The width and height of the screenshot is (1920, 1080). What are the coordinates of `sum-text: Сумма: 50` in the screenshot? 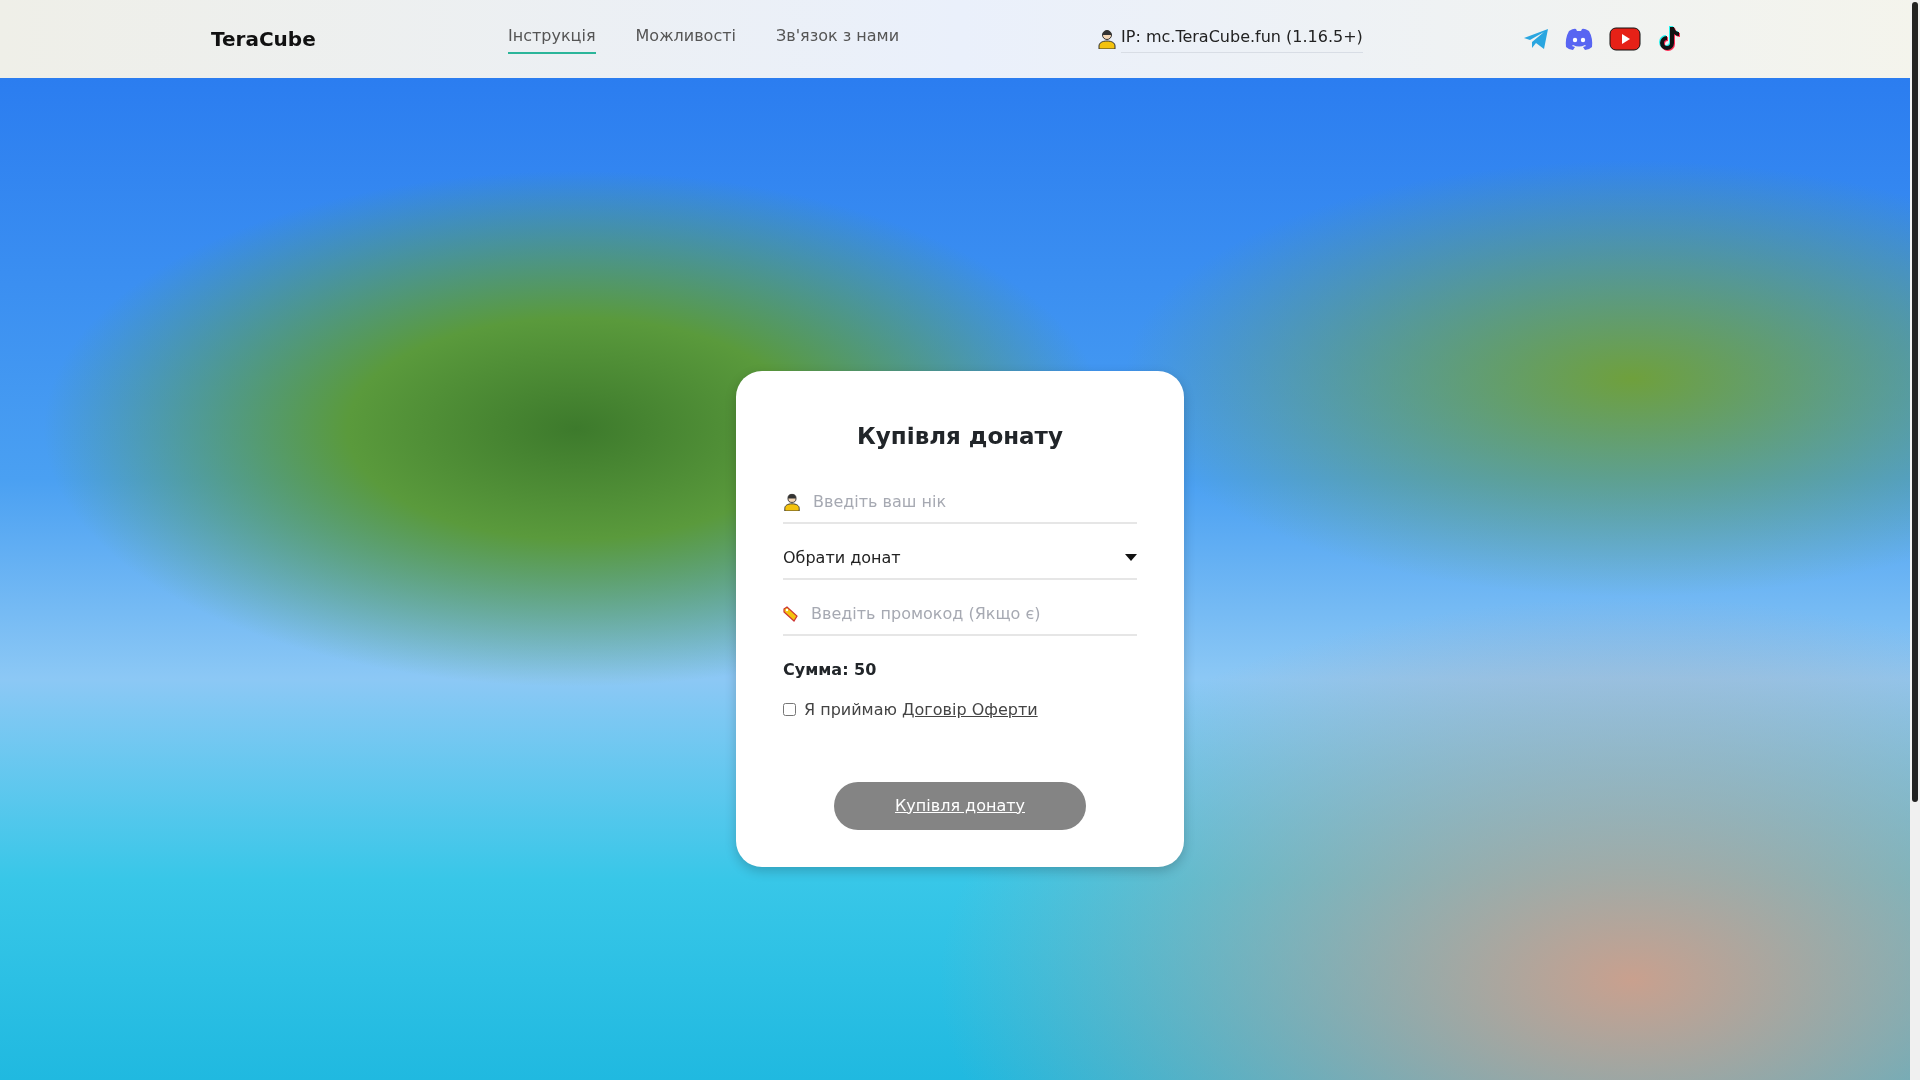 It's located at (830, 669).